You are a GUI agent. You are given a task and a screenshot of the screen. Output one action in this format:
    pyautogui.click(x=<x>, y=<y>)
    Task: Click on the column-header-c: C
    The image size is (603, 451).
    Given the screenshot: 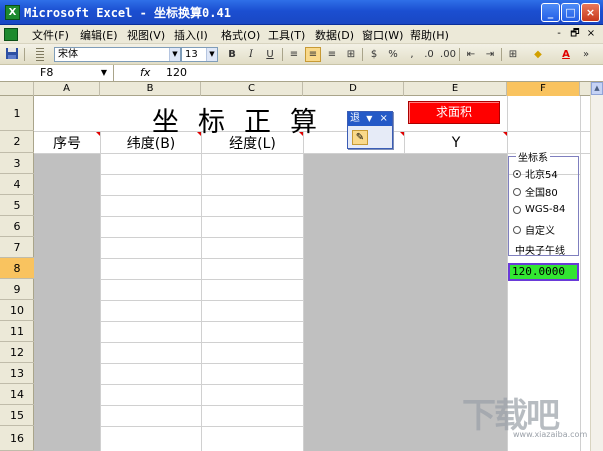 What is the action you would take?
    pyautogui.click(x=252, y=89)
    